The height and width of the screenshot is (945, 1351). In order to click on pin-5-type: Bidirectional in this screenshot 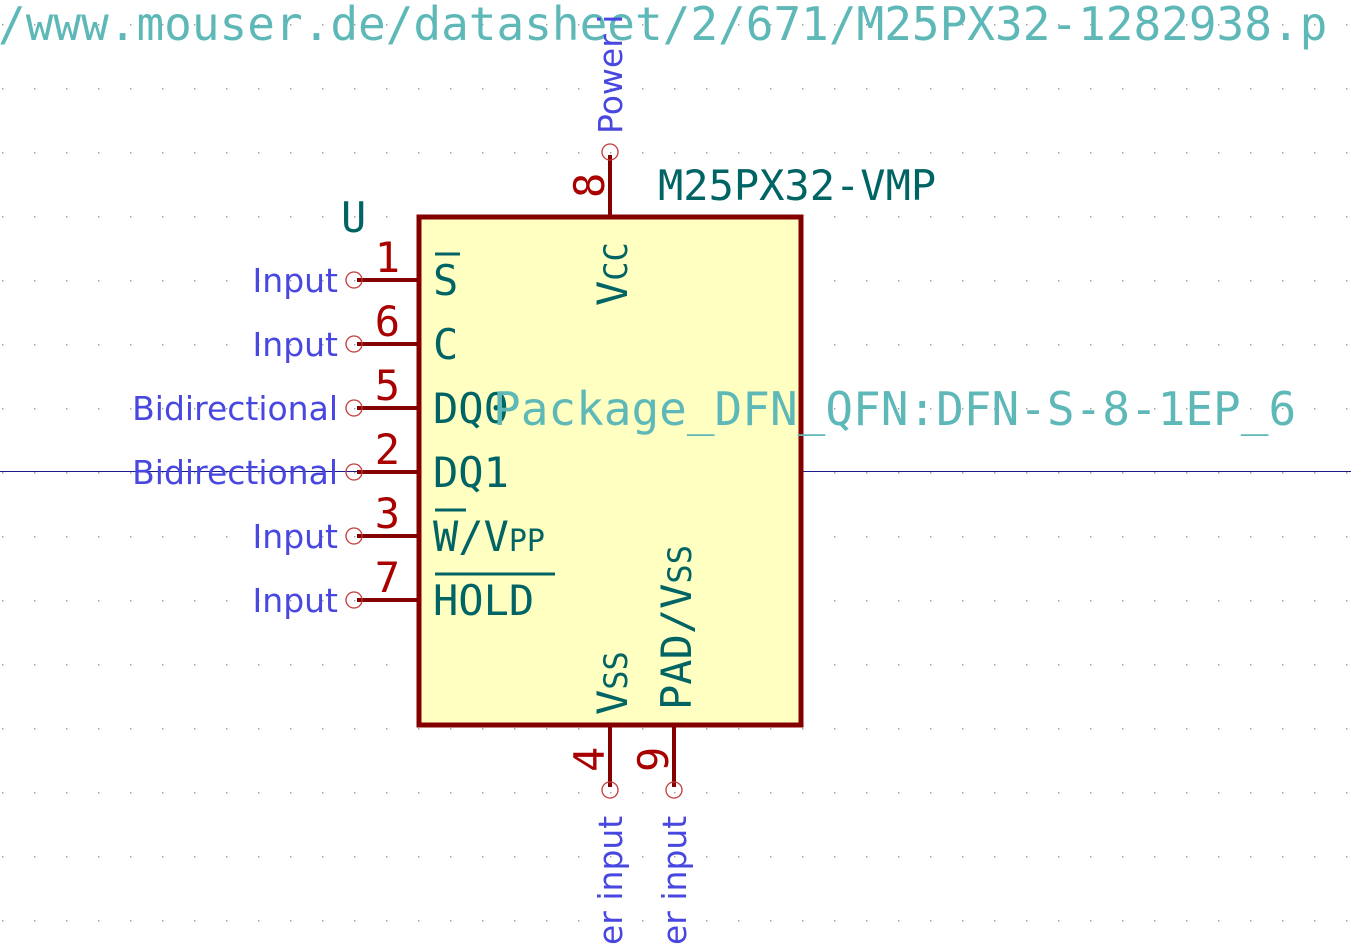, I will do `click(235, 408)`.